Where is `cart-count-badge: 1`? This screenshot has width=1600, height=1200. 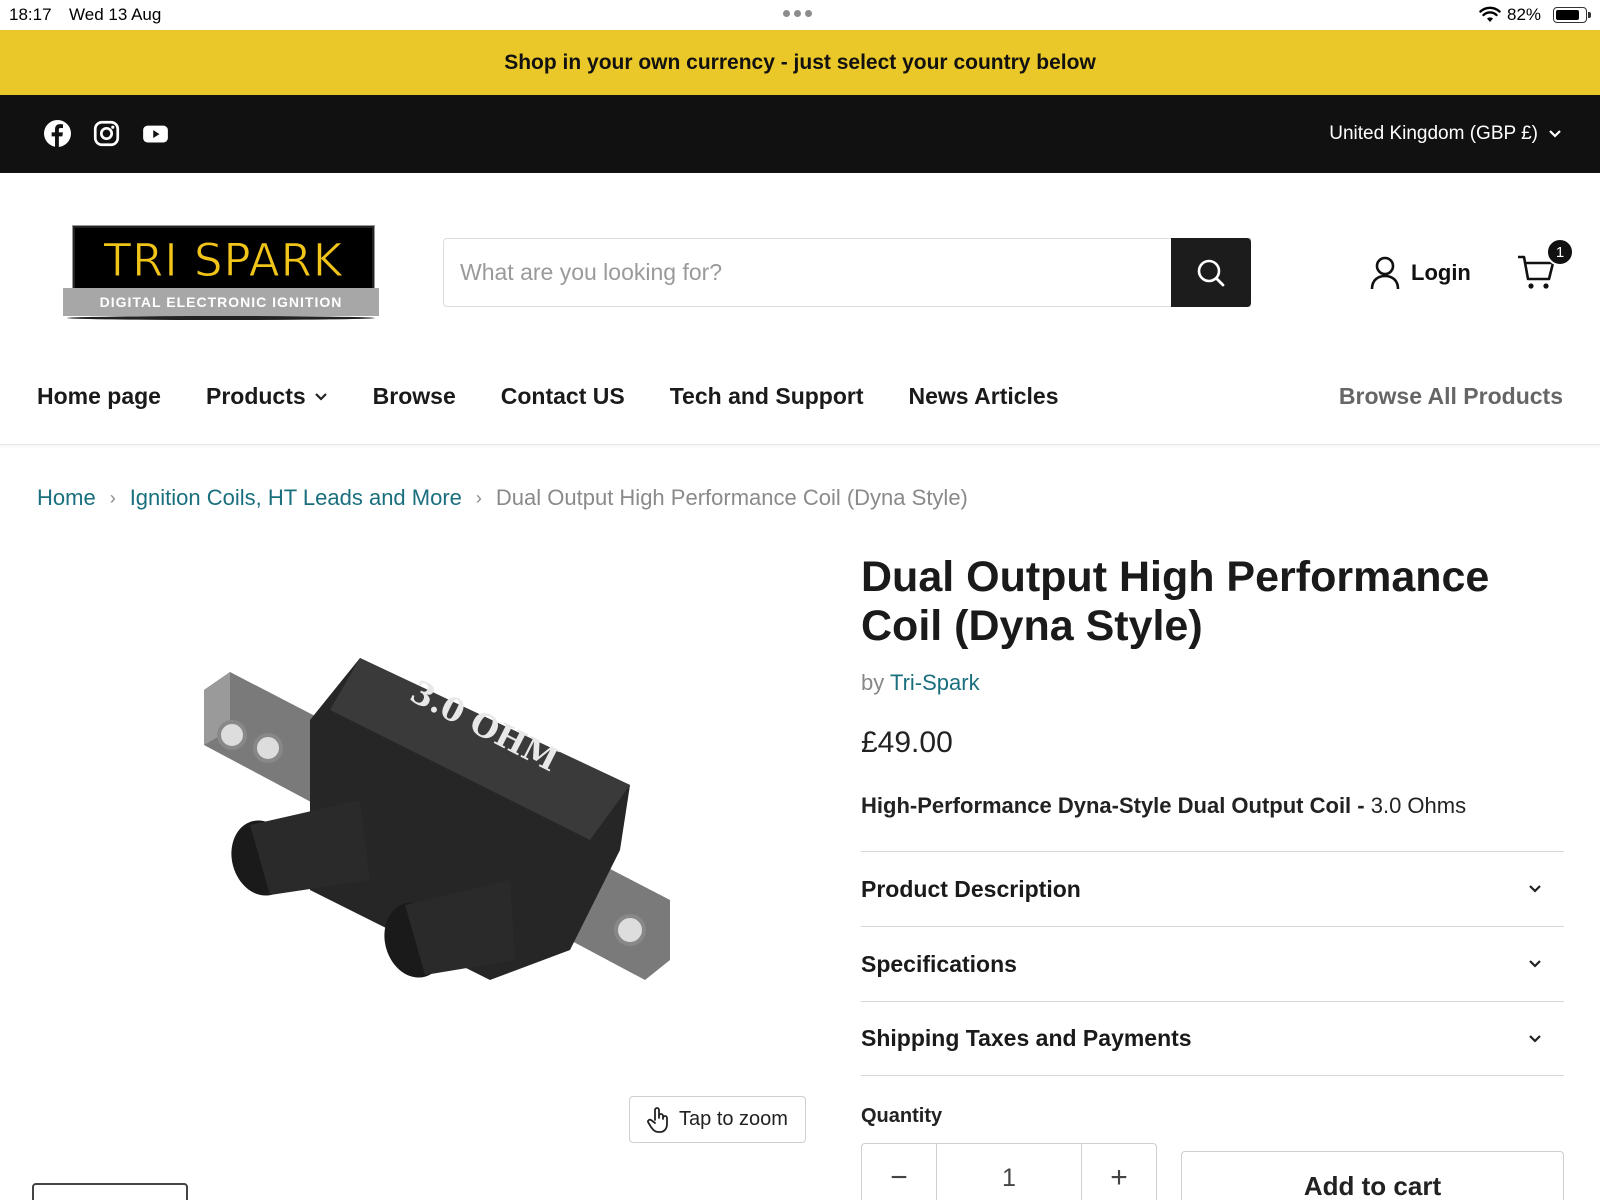 cart-count-badge: 1 is located at coordinates (1560, 252).